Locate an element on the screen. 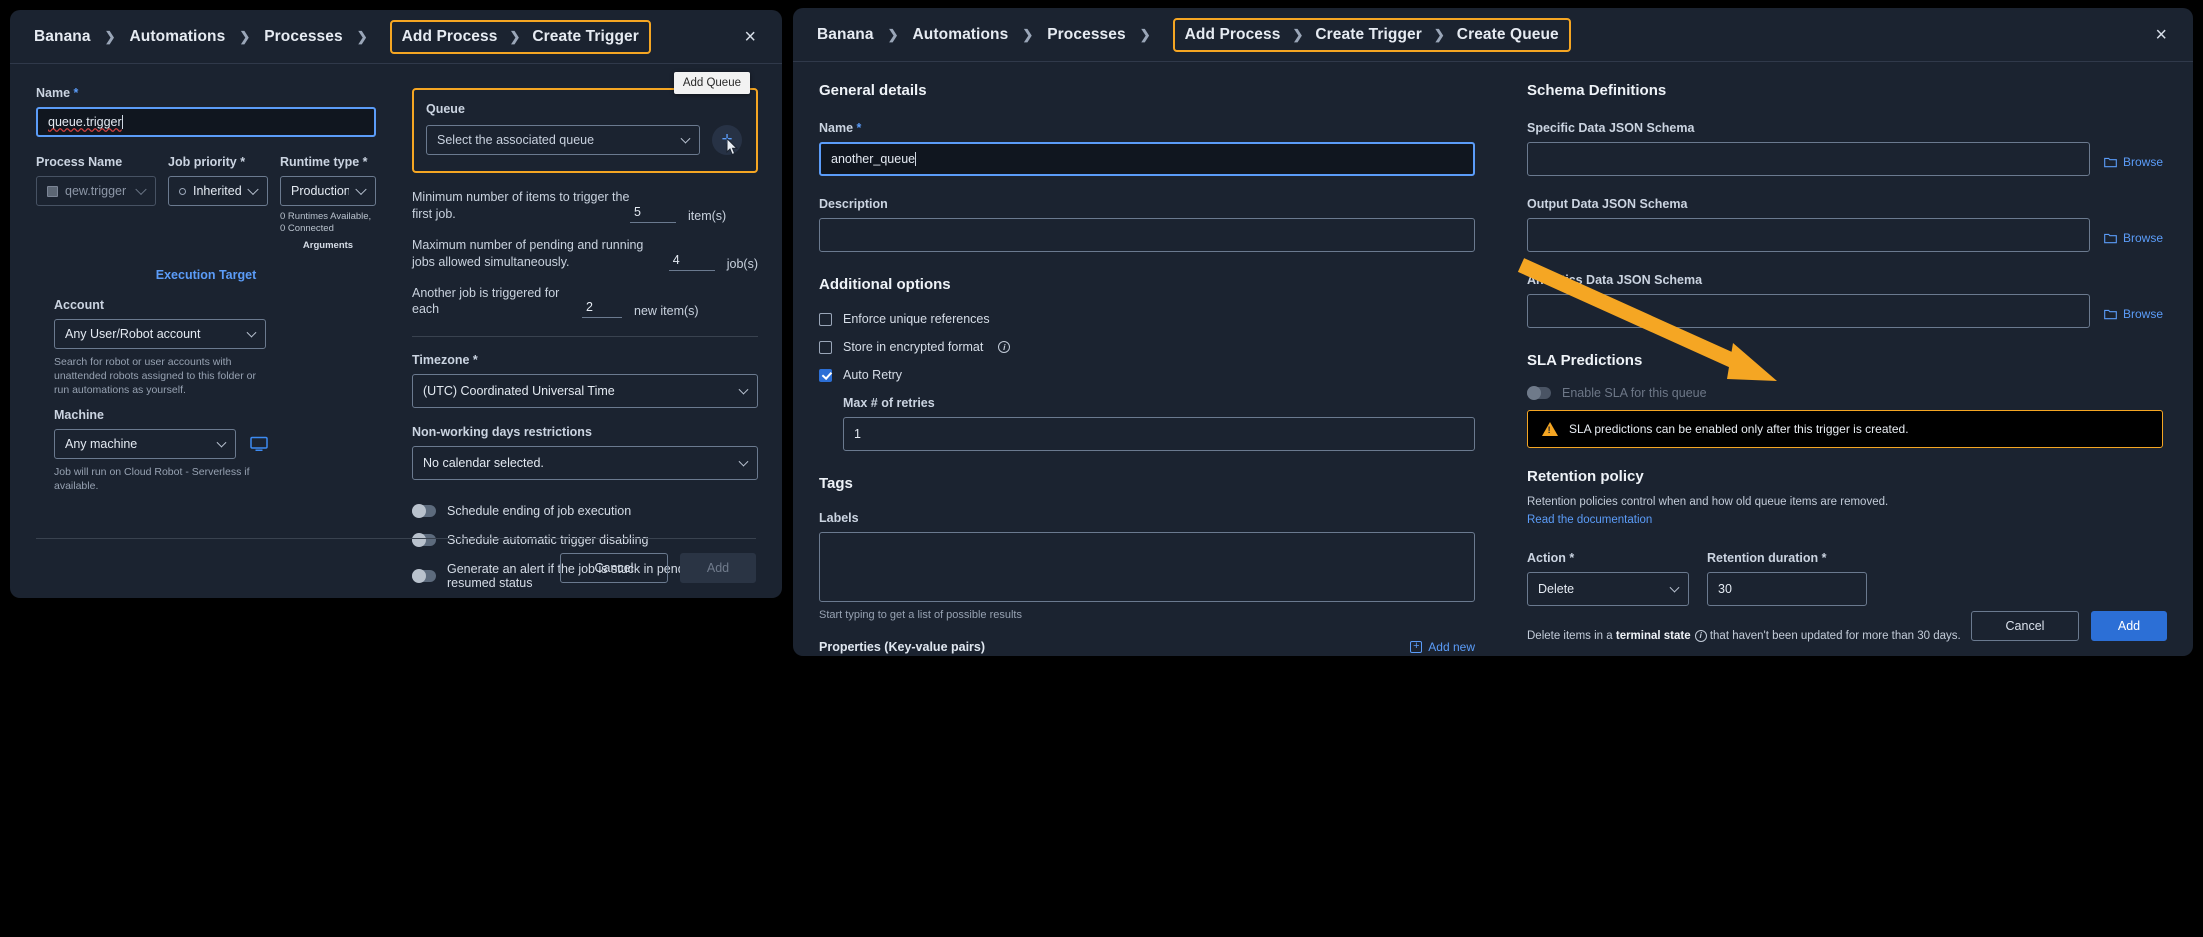 The width and height of the screenshot is (2203, 937). folder-icon is located at coordinates (2110, 238).